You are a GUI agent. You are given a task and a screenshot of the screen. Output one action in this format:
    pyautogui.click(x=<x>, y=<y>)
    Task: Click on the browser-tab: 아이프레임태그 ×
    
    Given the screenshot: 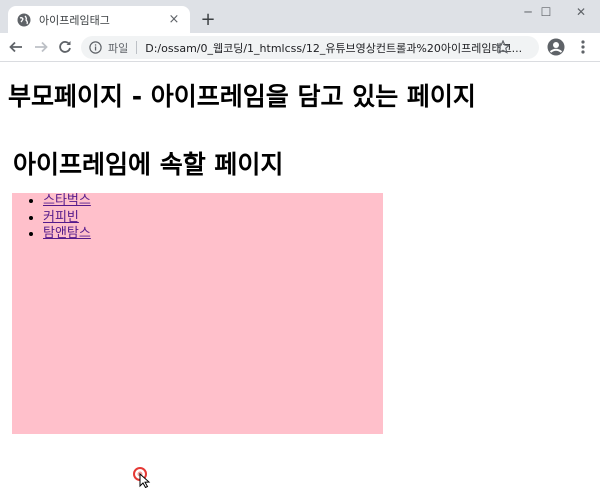 What is the action you would take?
    pyautogui.click(x=99, y=19)
    